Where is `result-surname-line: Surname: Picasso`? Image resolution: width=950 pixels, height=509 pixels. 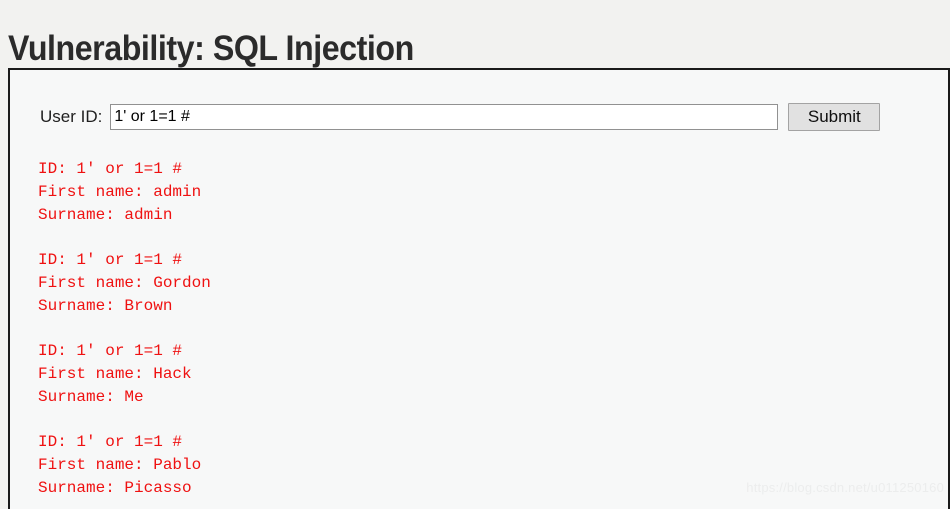
result-surname-line: Surname: Picasso is located at coordinates (115, 488).